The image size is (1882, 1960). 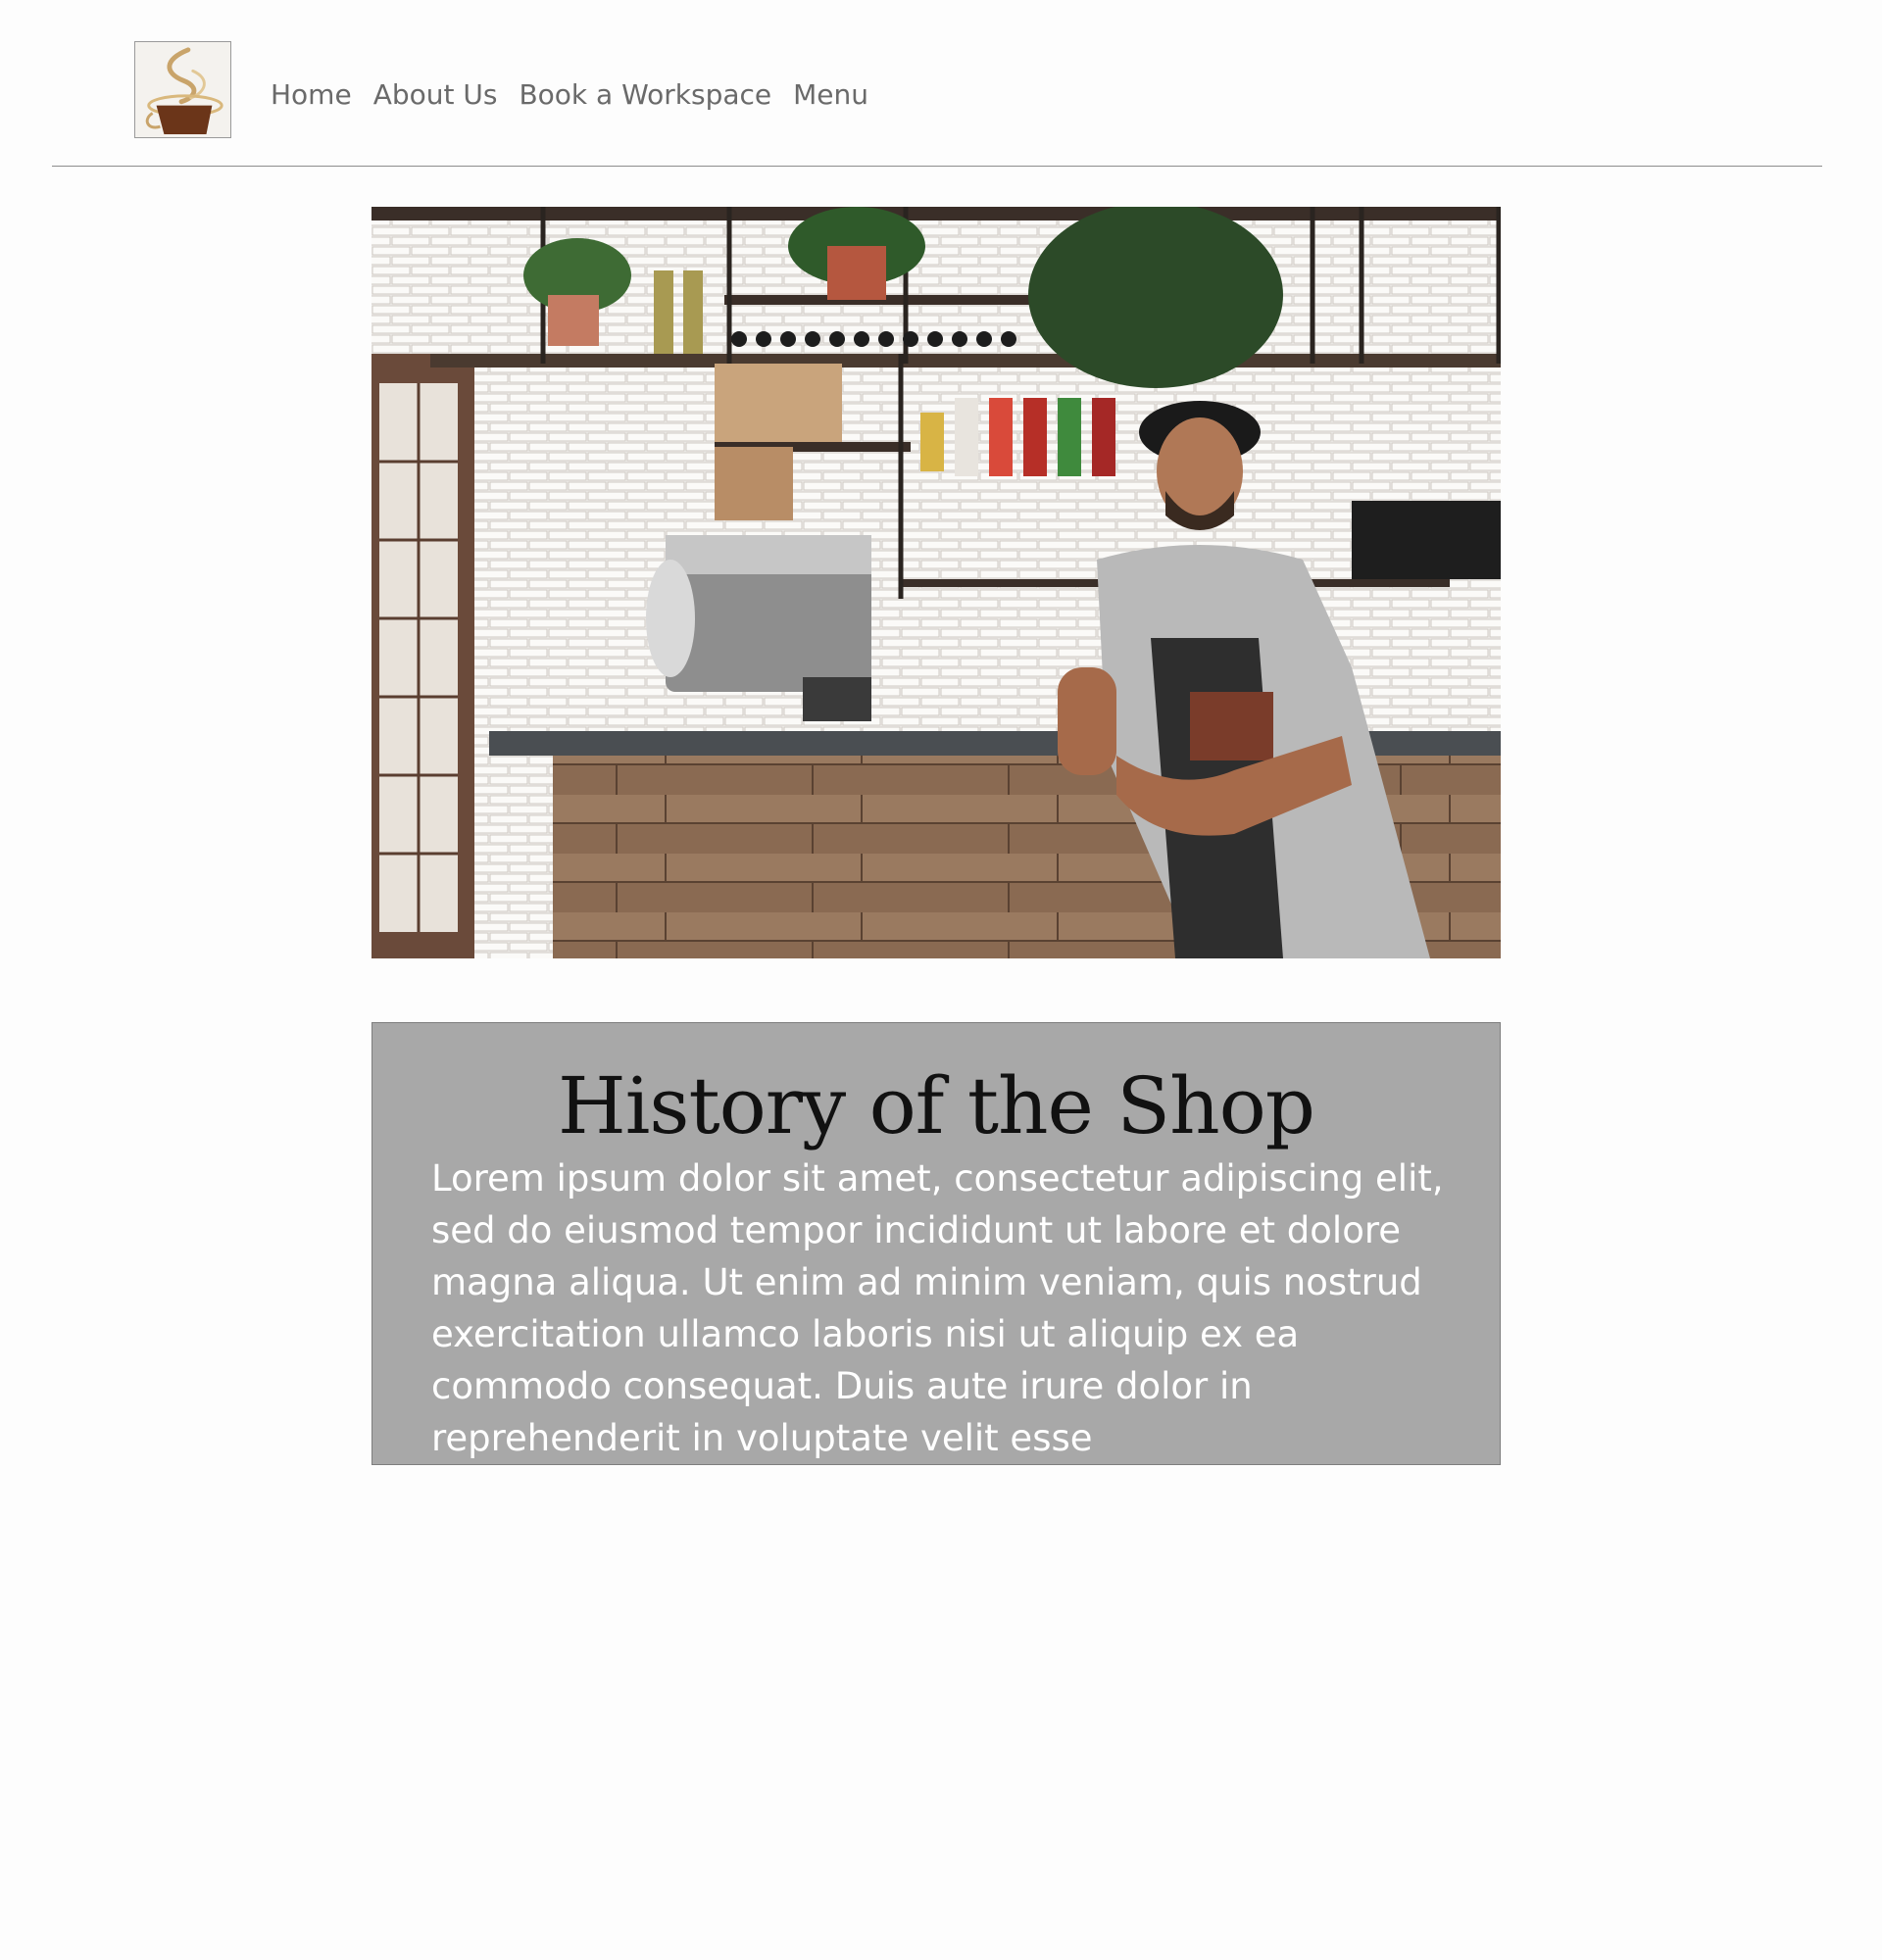 What do you see at coordinates (436, 94) in the screenshot?
I see `nav-about-us: About Us` at bounding box center [436, 94].